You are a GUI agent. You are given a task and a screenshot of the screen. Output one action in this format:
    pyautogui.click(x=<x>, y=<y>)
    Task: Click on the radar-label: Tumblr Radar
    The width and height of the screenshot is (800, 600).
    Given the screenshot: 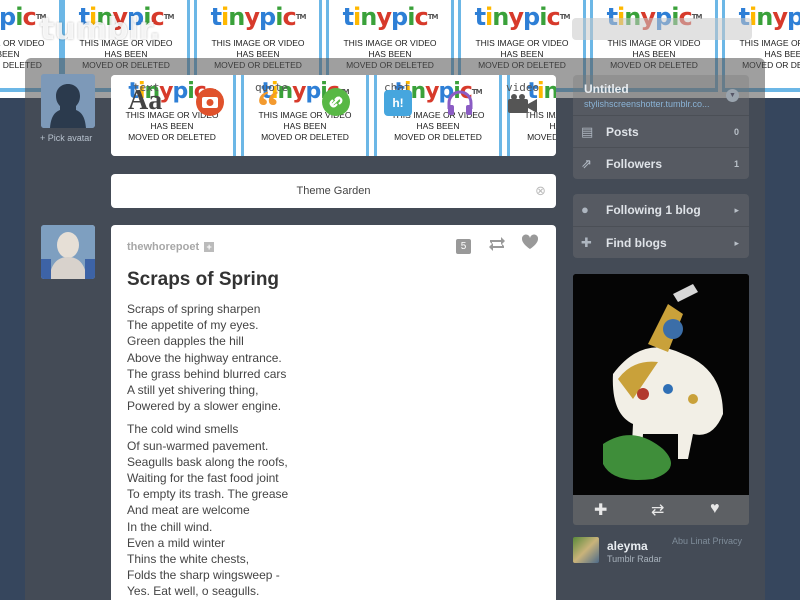 What is the action you would take?
    pyautogui.click(x=634, y=559)
    